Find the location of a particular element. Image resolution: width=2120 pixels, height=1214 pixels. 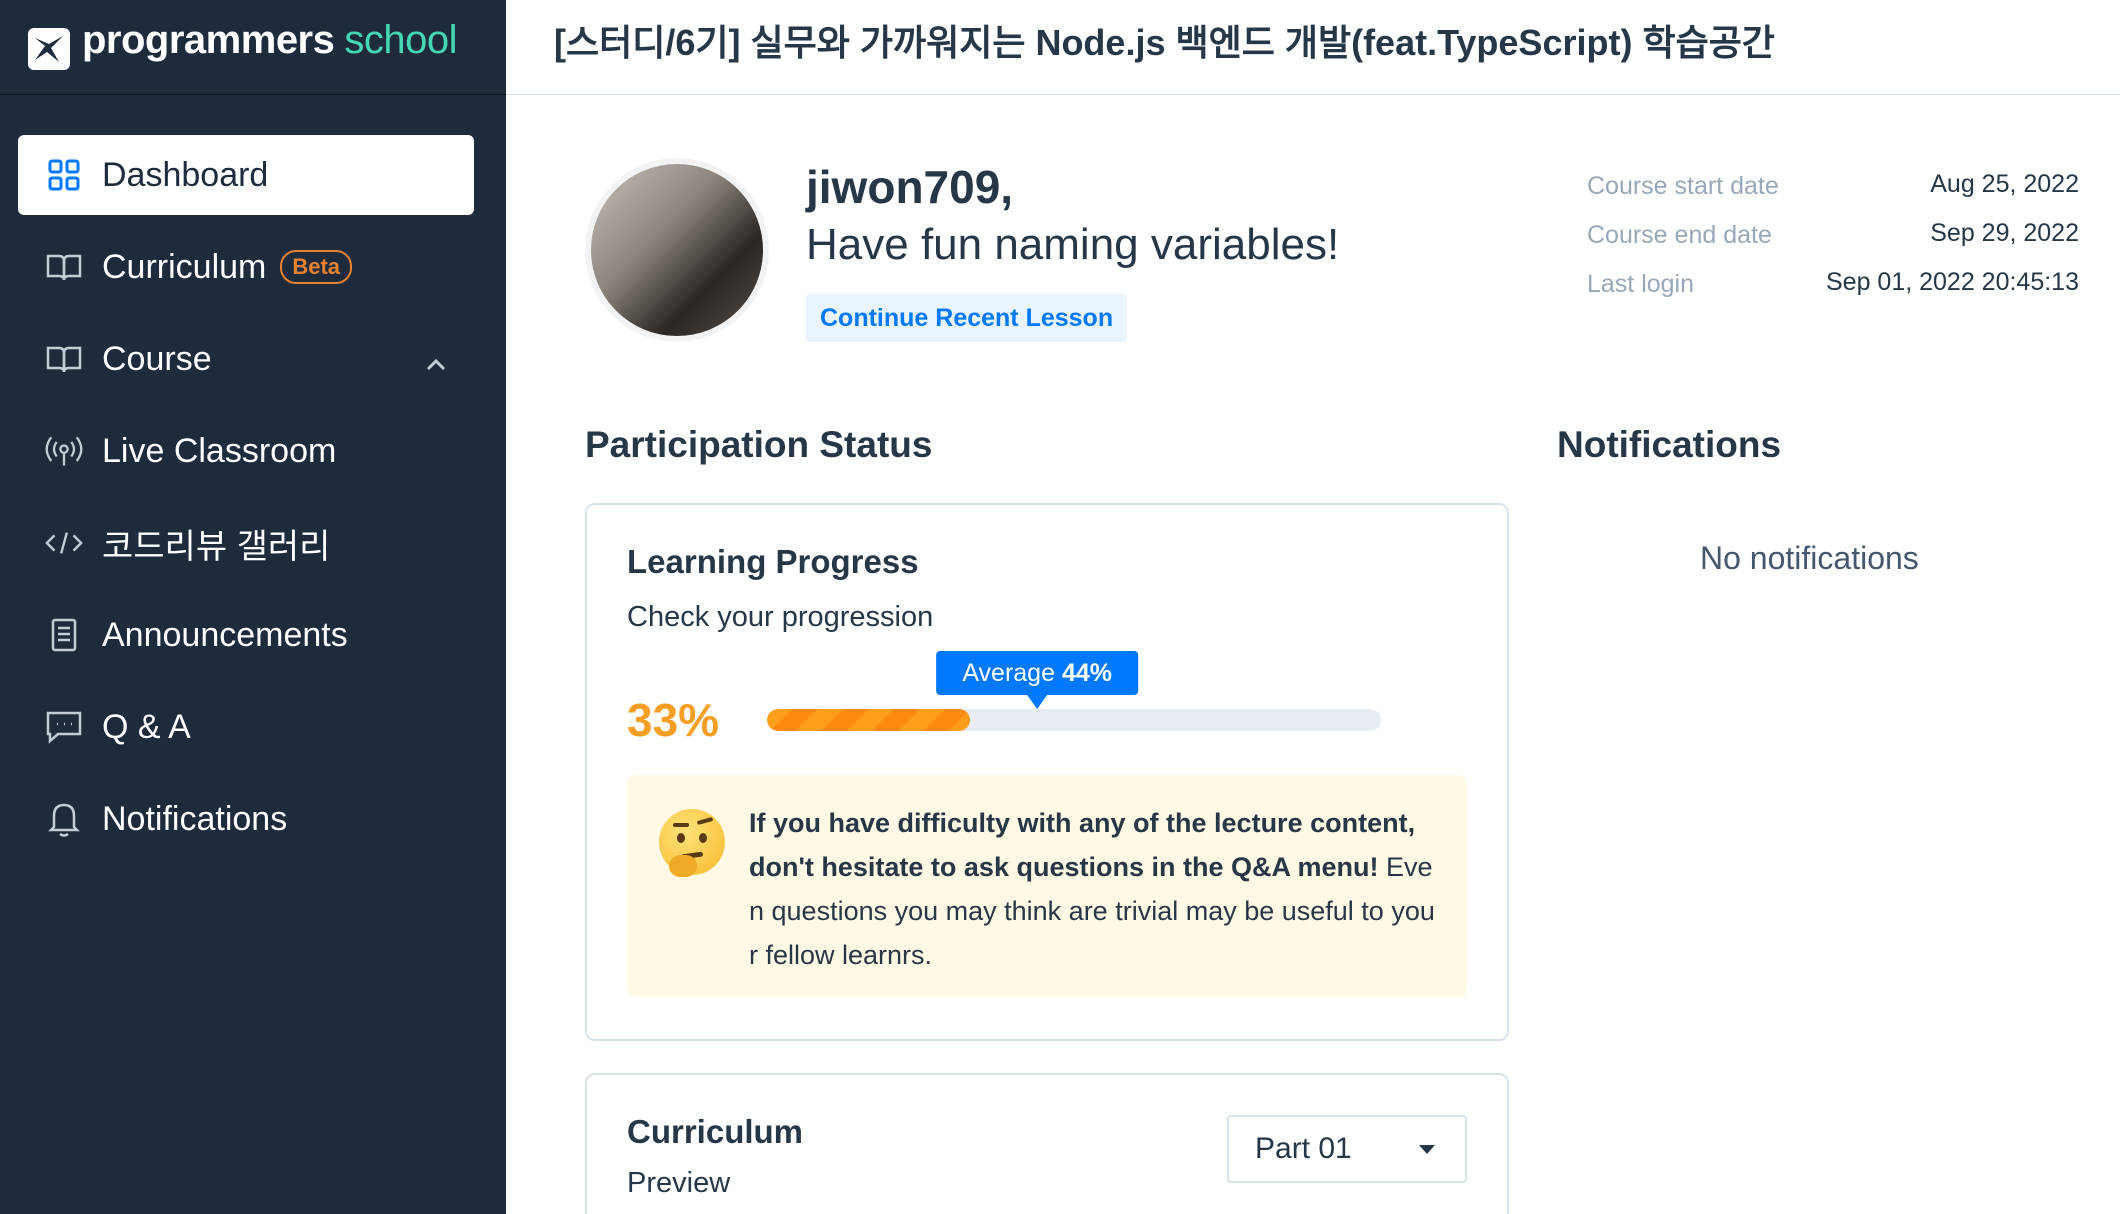

participation-status-title: Participation Status is located at coordinates (759, 444).